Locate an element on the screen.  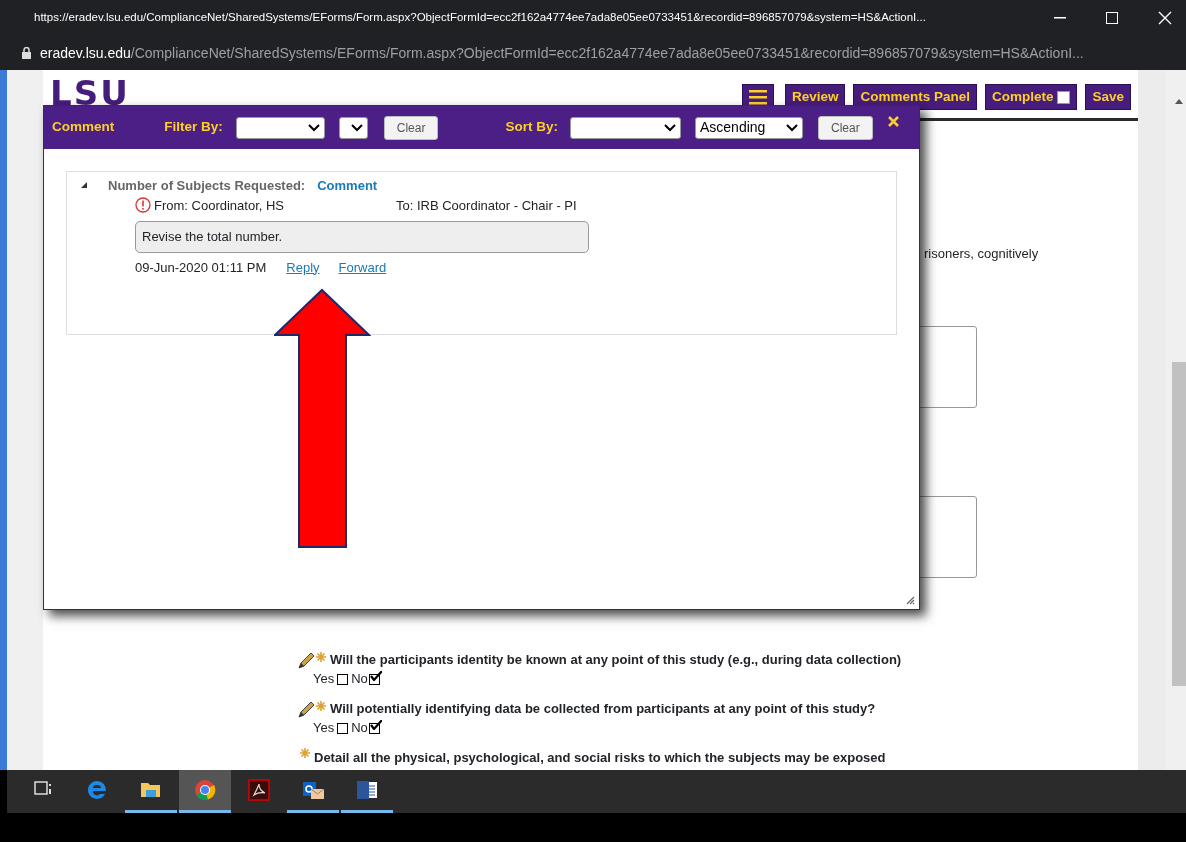
timestamp: 09-Jun-2020 01:11 PM is located at coordinates (201, 267).